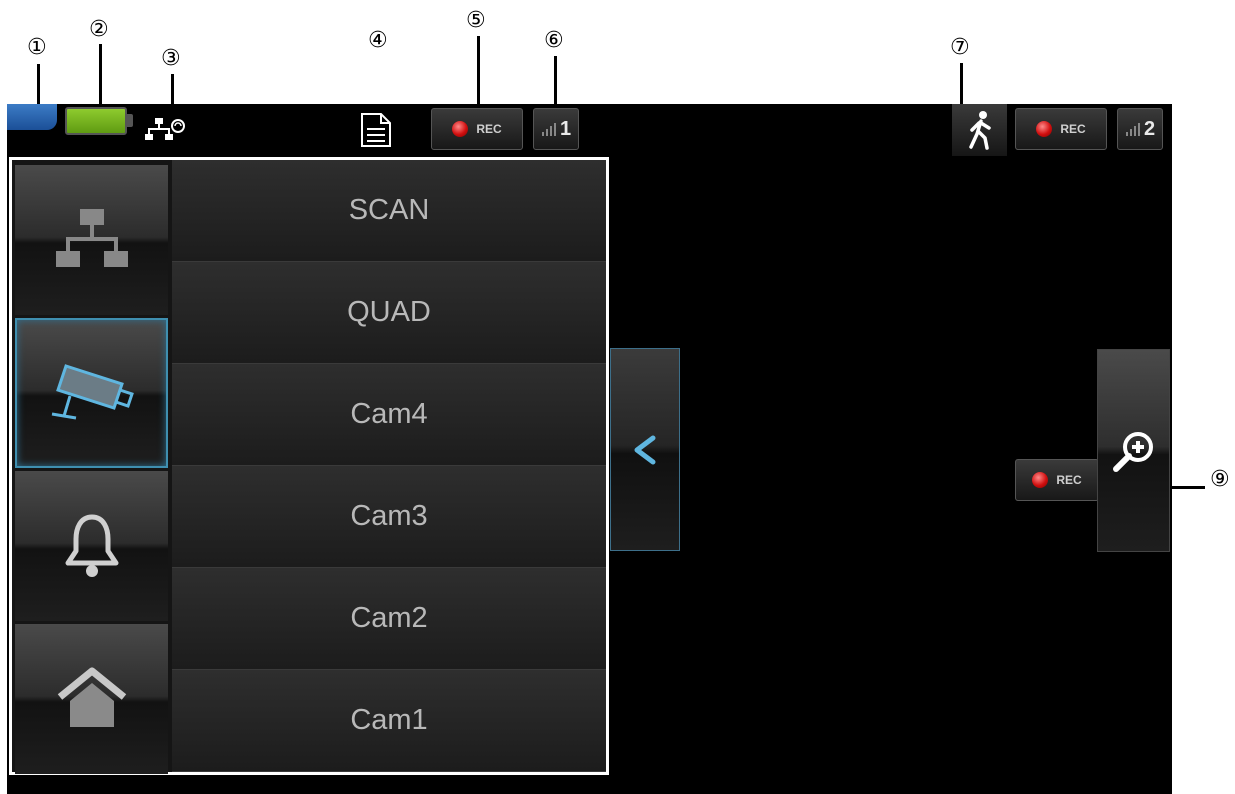 The height and width of the screenshot is (794, 1235). Describe the element at coordinates (378, 40) in the screenshot. I see `callout-4: ④` at that location.